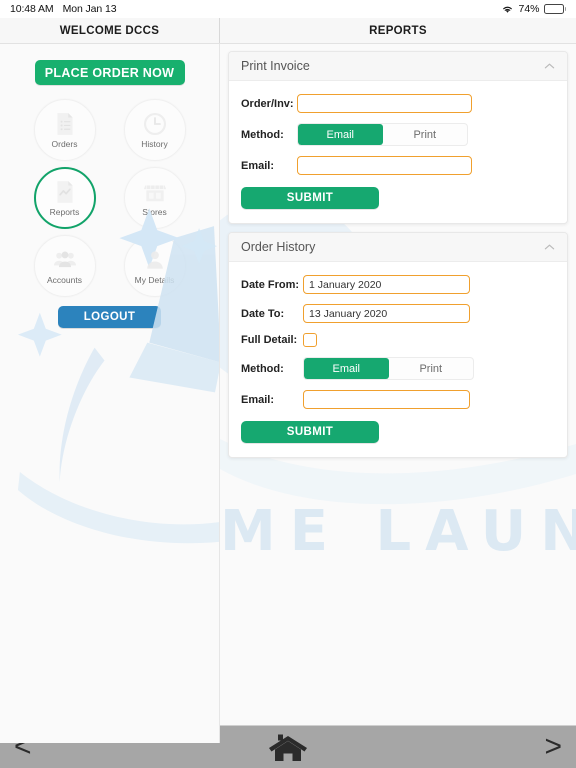 Image resolution: width=576 pixels, height=768 pixels. I want to click on invoice-email-row: Email:, so click(398, 165).